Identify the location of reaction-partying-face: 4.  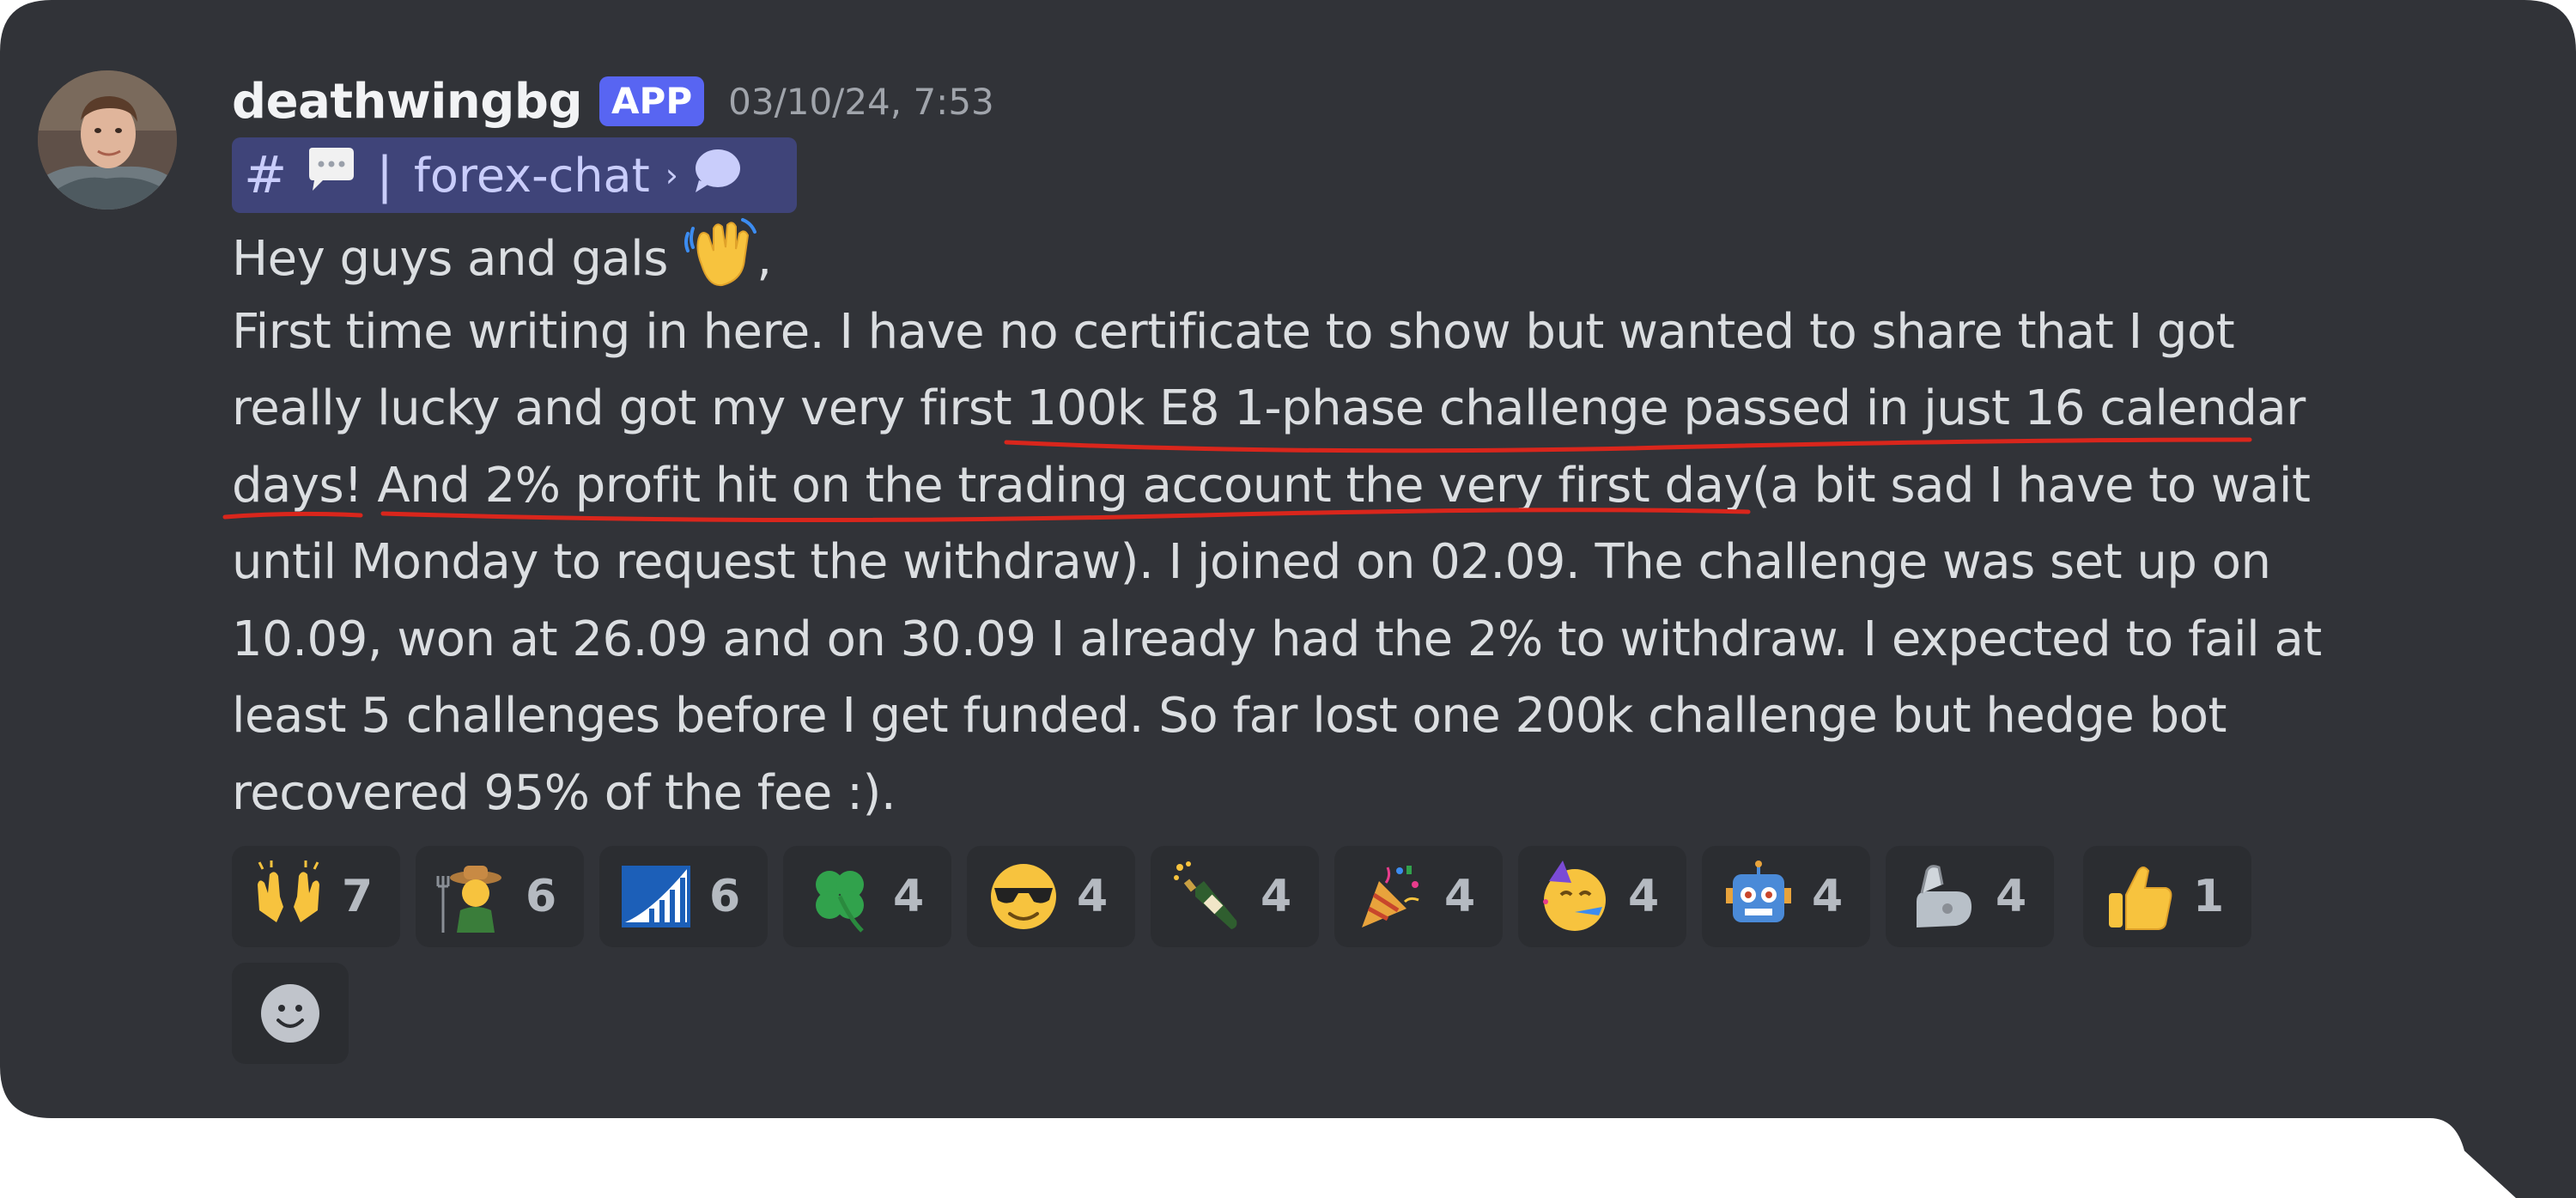
(1602, 896).